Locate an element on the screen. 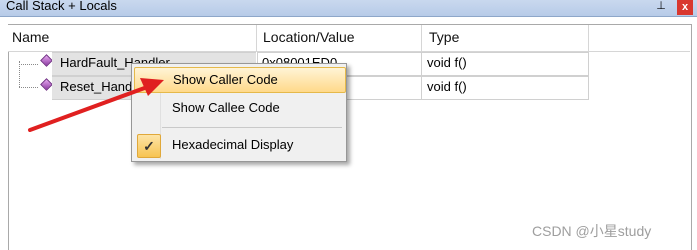 The image size is (697, 250). red-arrow-annotation is located at coordinates (96, 105).